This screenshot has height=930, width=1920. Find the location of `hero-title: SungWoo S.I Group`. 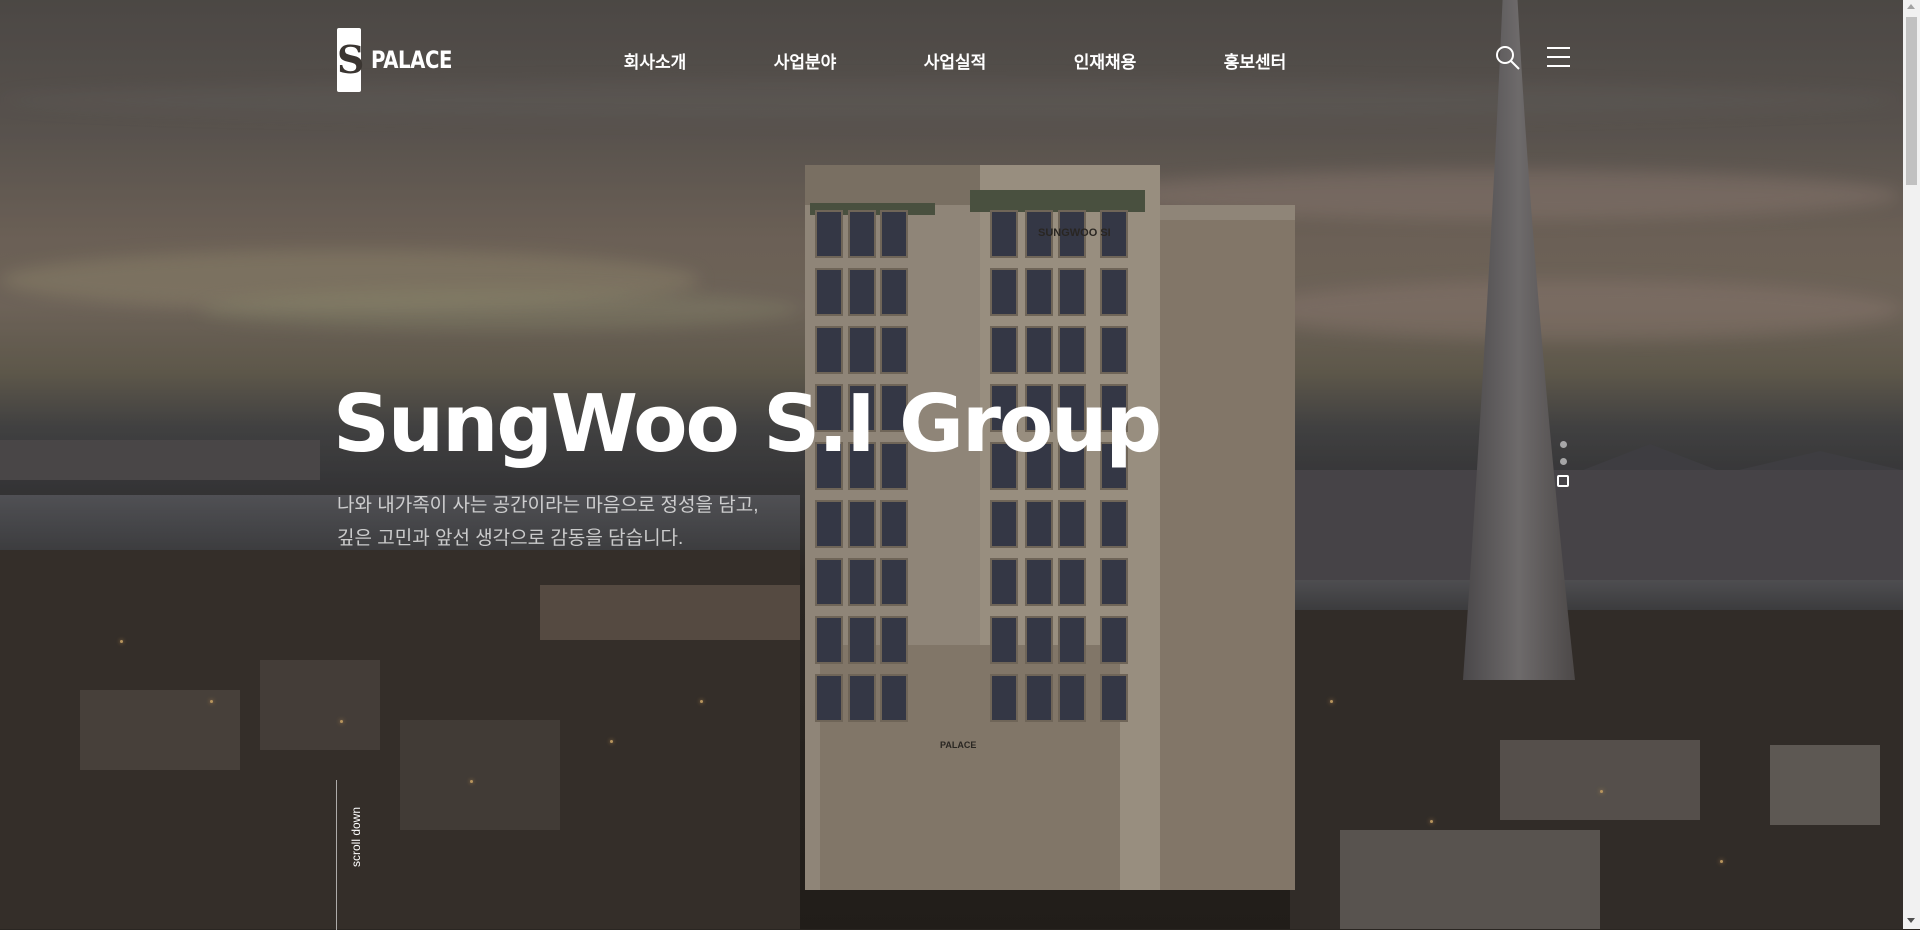

hero-title: SungWoo S.I Group is located at coordinates (747, 424).